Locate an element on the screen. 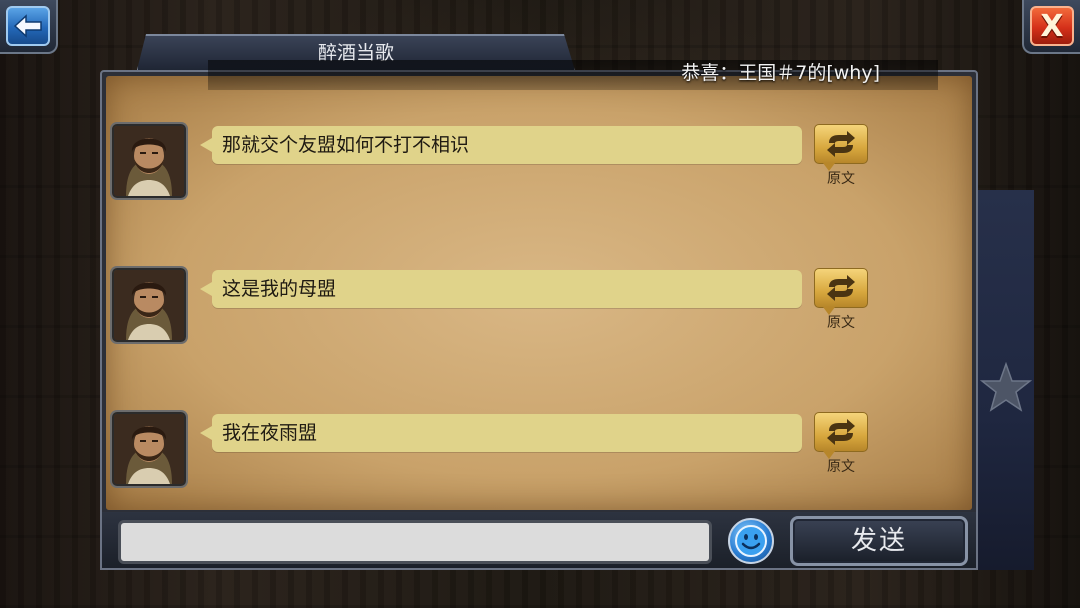  close-button: X is located at coordinates (1051, 27).